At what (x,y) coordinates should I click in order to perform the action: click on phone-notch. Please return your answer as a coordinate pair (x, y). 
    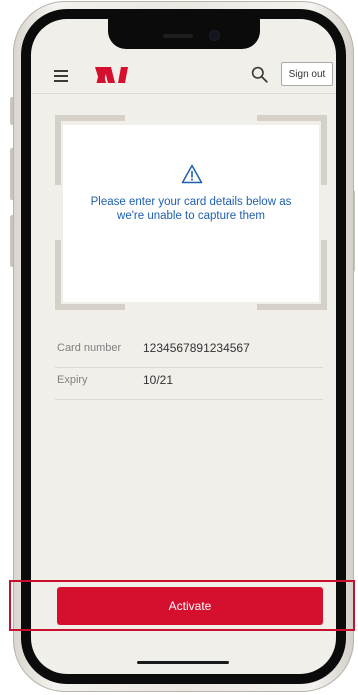
    Looking at the image, I should click on (184, 34).